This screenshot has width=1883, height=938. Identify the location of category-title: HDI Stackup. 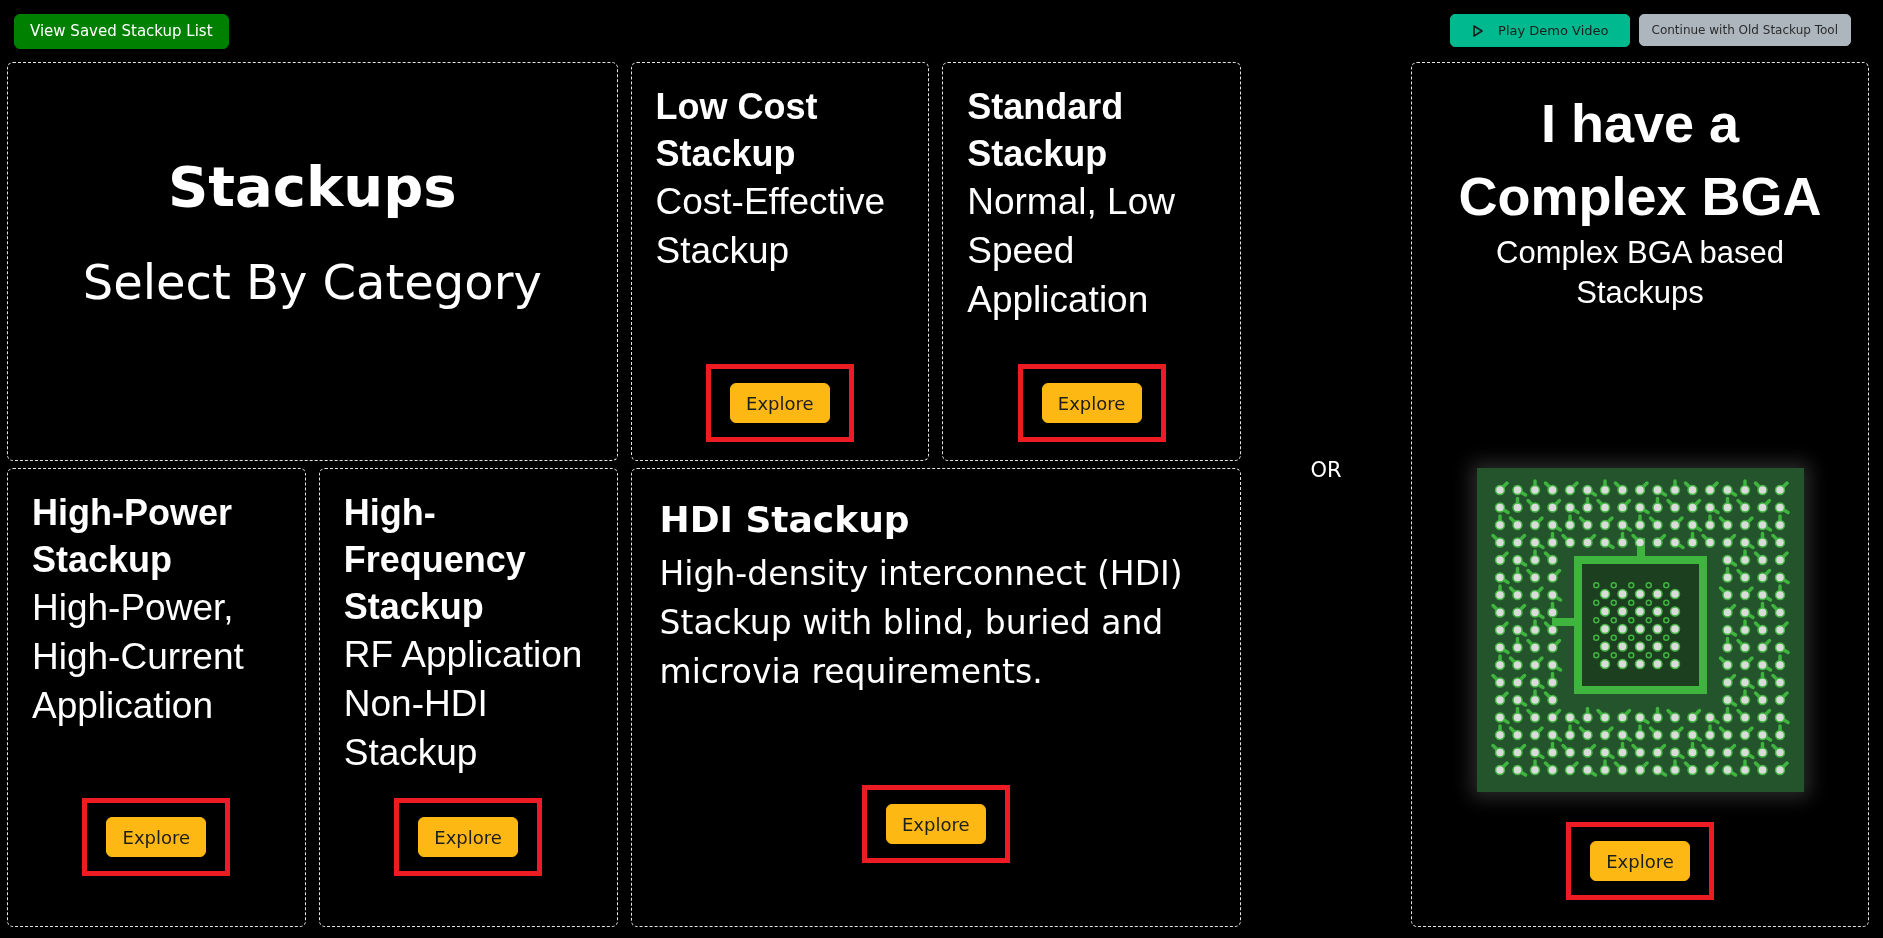
(785, 520).